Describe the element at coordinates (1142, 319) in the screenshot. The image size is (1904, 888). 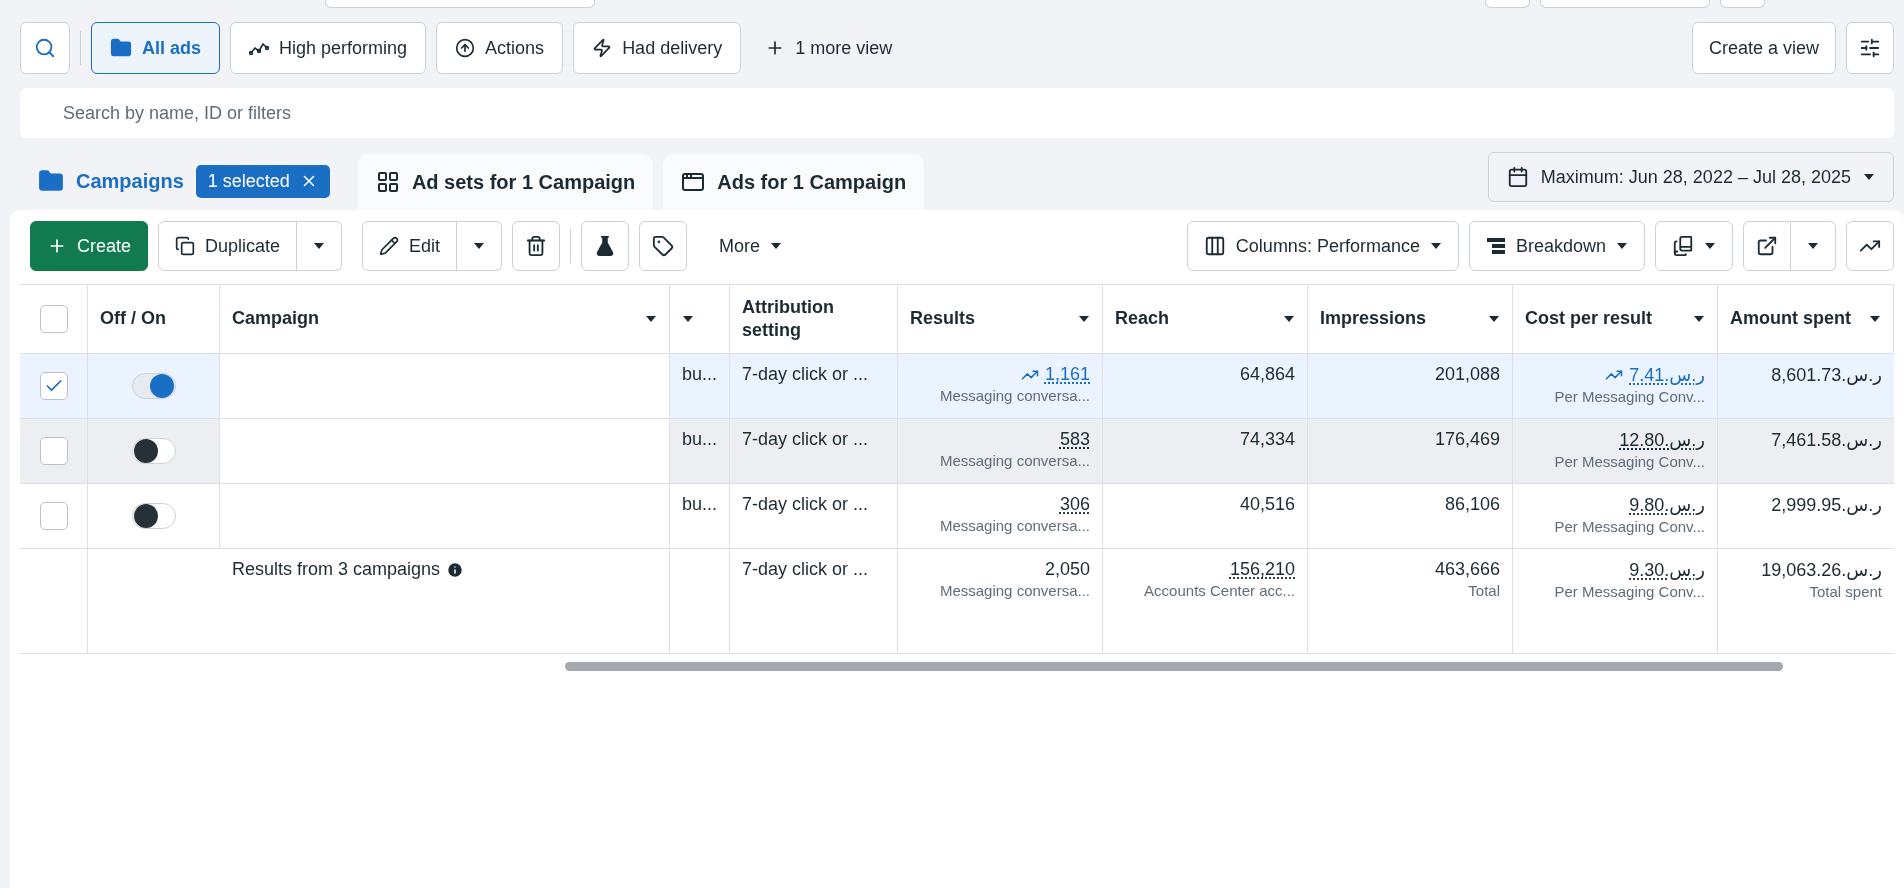
I see `column-header: Reach` at that location.